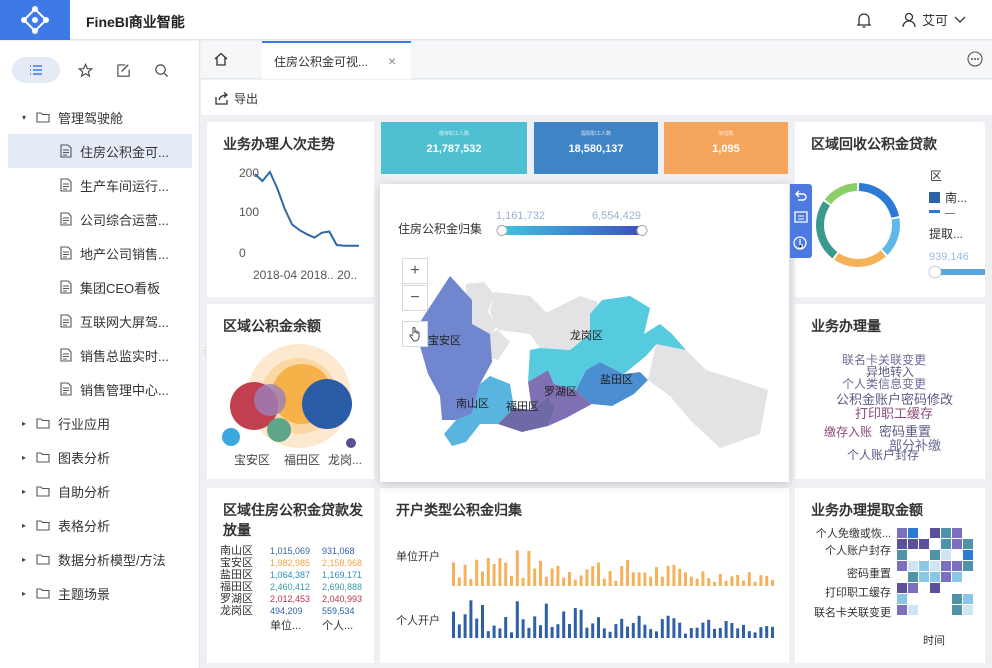  I want to click on top-bar: FineBI商业智能 艾可, so click(496, 20).